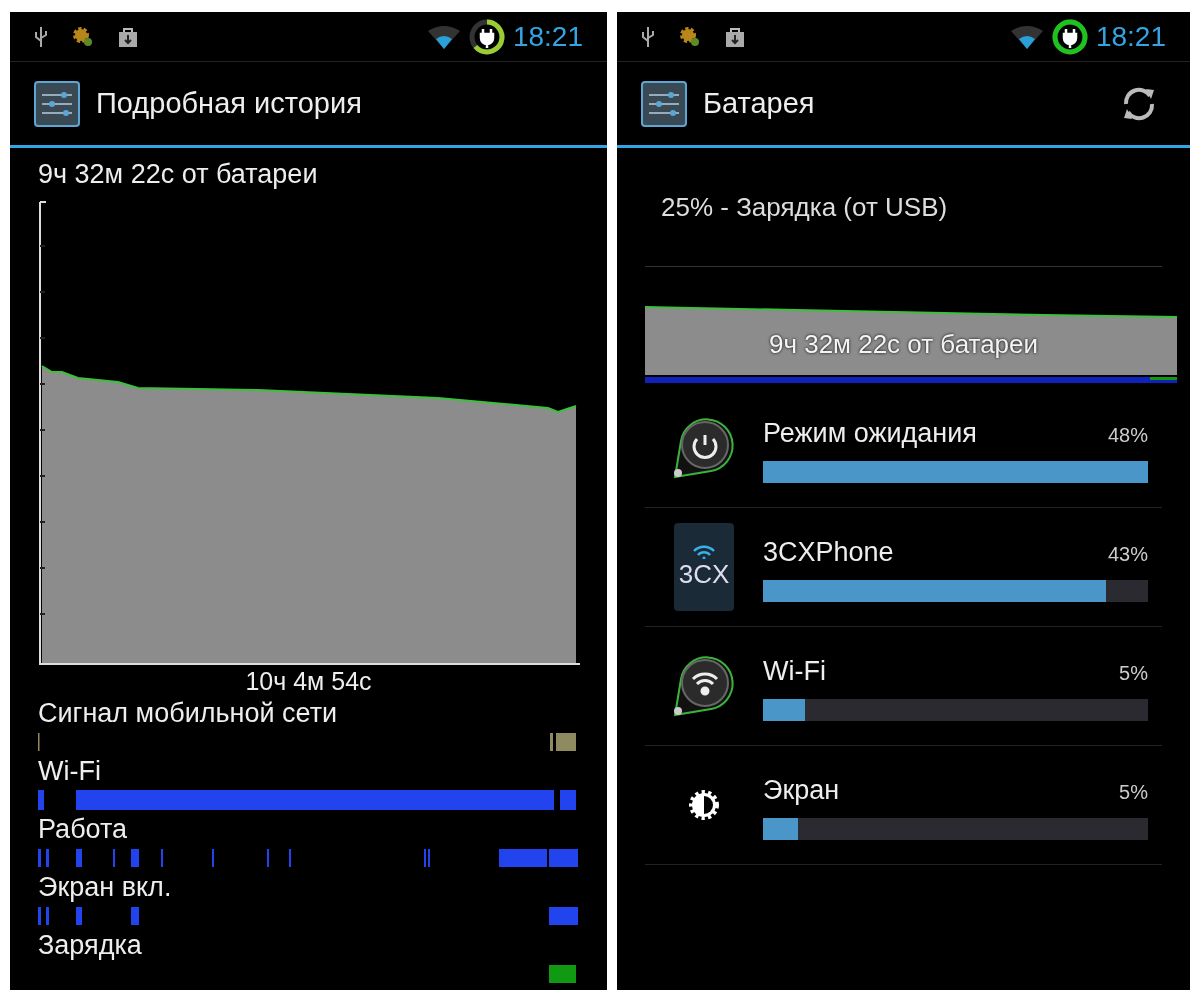 The height and width of the screenshot is (990, 1198). What do you see at coordinates (562, 974) in the screenshot?
I see `charging-timeline-drawing` at bounding box center [562, 974].